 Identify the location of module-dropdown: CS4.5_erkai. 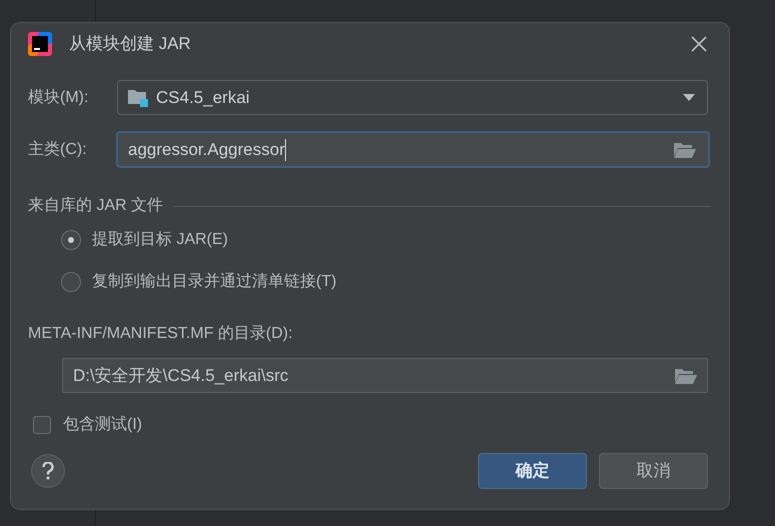
(412, 97).